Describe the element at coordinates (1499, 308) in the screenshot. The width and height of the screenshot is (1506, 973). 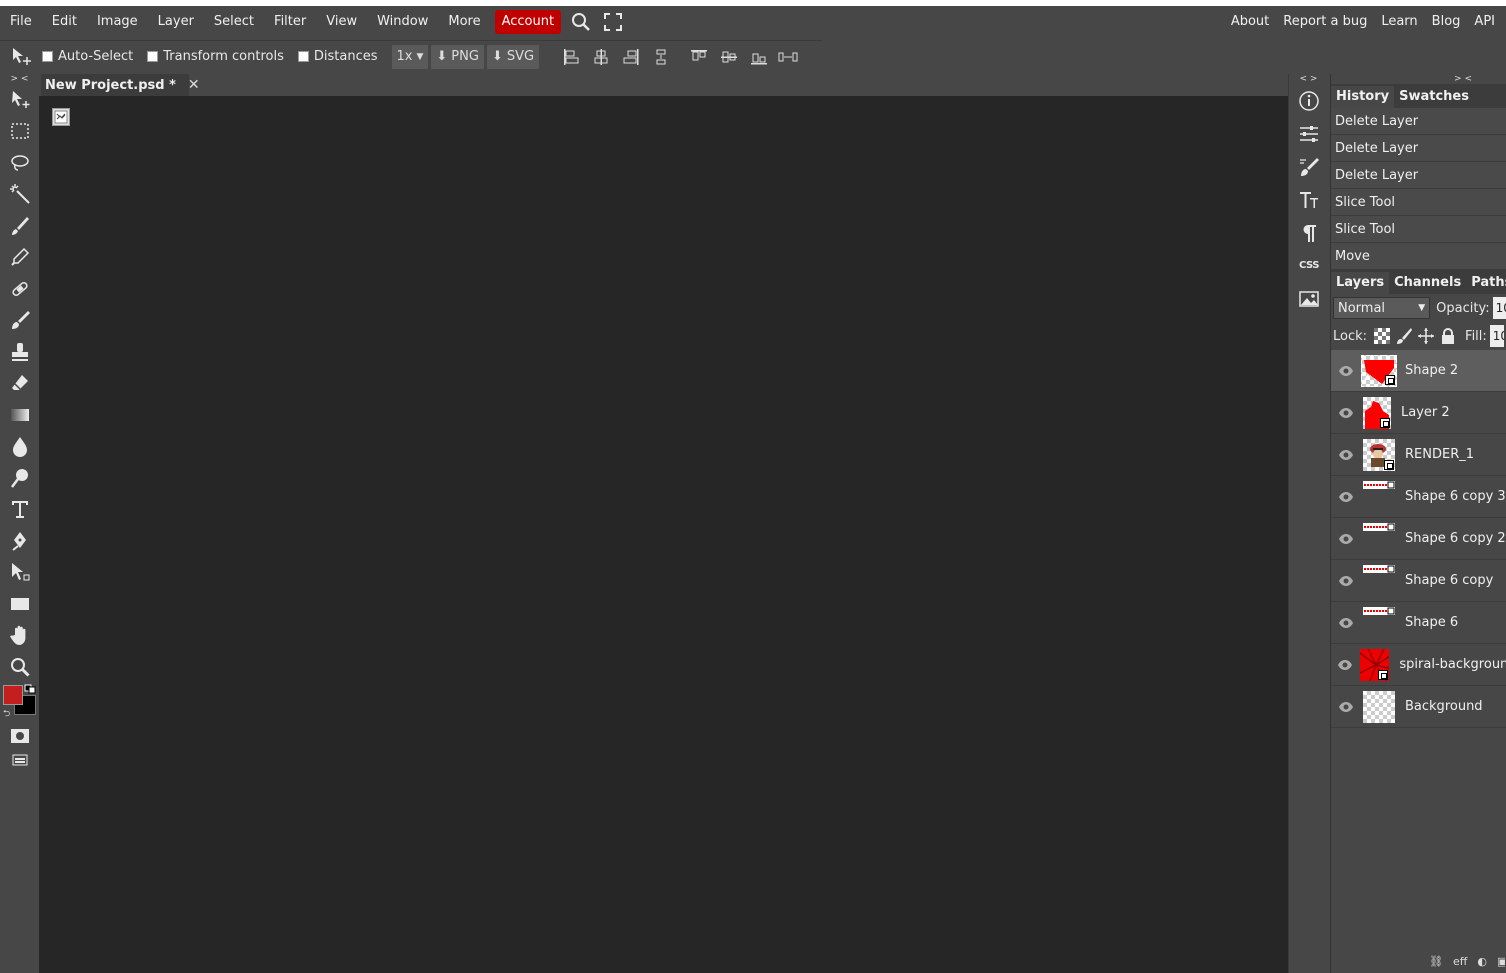
I see `opacity-input: 10` at that location.